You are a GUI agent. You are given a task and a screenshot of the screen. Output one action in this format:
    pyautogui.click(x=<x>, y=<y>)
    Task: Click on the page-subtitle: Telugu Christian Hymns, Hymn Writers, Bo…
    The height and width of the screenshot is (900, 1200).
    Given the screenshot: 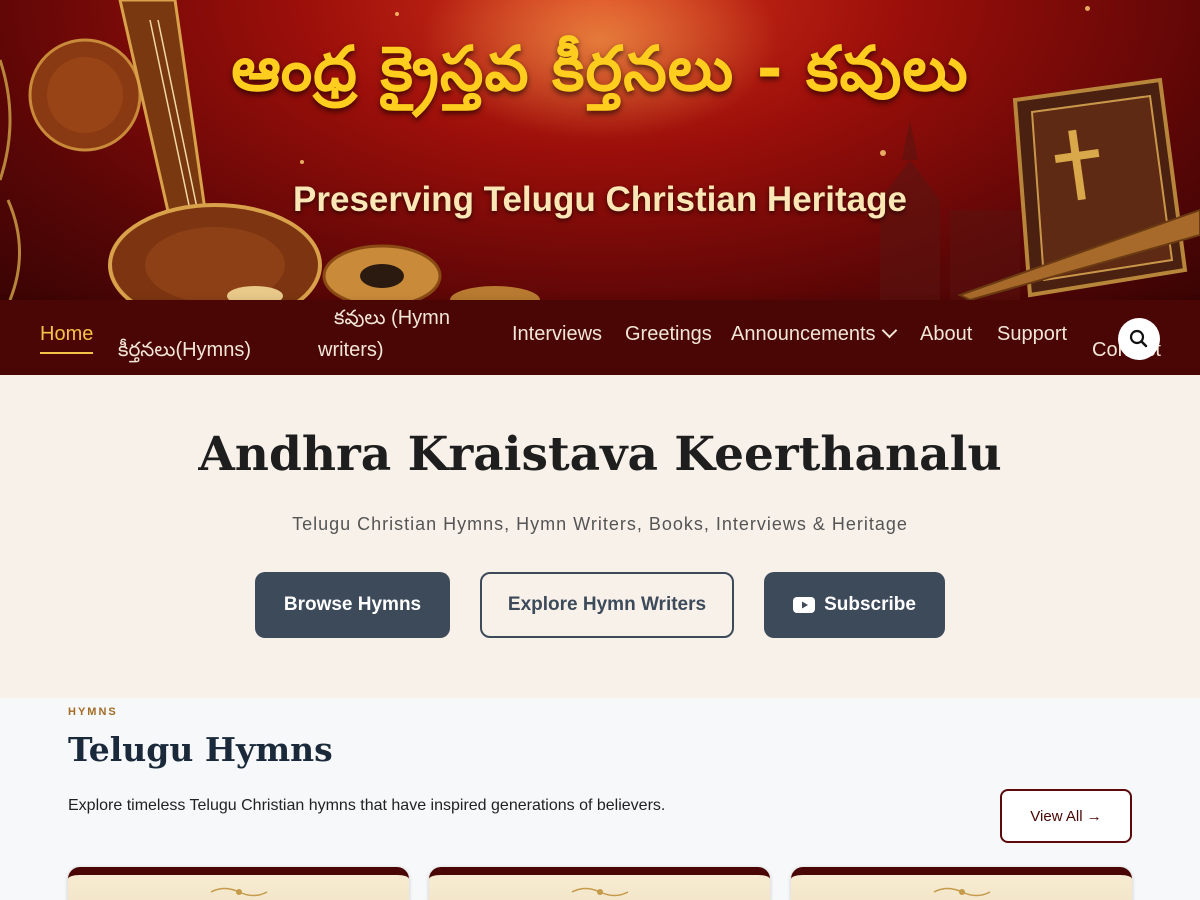 What is the action you would take?
    pyautogui.click(x=600, y=524)
    